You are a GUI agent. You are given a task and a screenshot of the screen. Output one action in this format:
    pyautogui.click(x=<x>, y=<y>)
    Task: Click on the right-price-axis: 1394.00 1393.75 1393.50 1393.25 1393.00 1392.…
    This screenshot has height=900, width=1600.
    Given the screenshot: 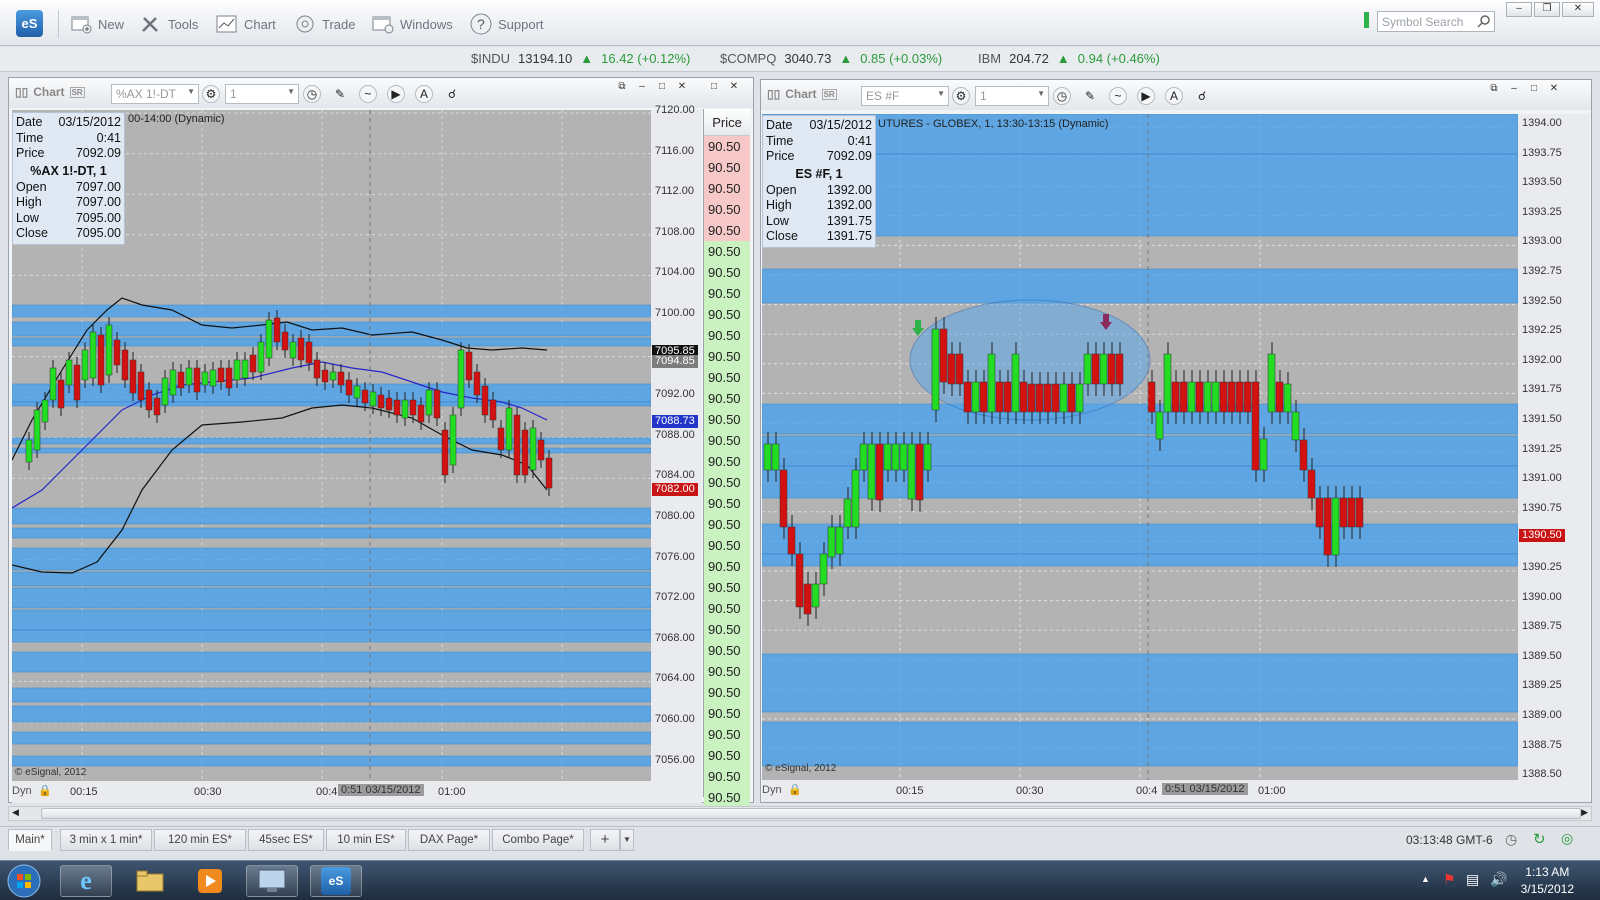 What is the action you would take?
    pyautogui.click(x=1554, y=447)
    